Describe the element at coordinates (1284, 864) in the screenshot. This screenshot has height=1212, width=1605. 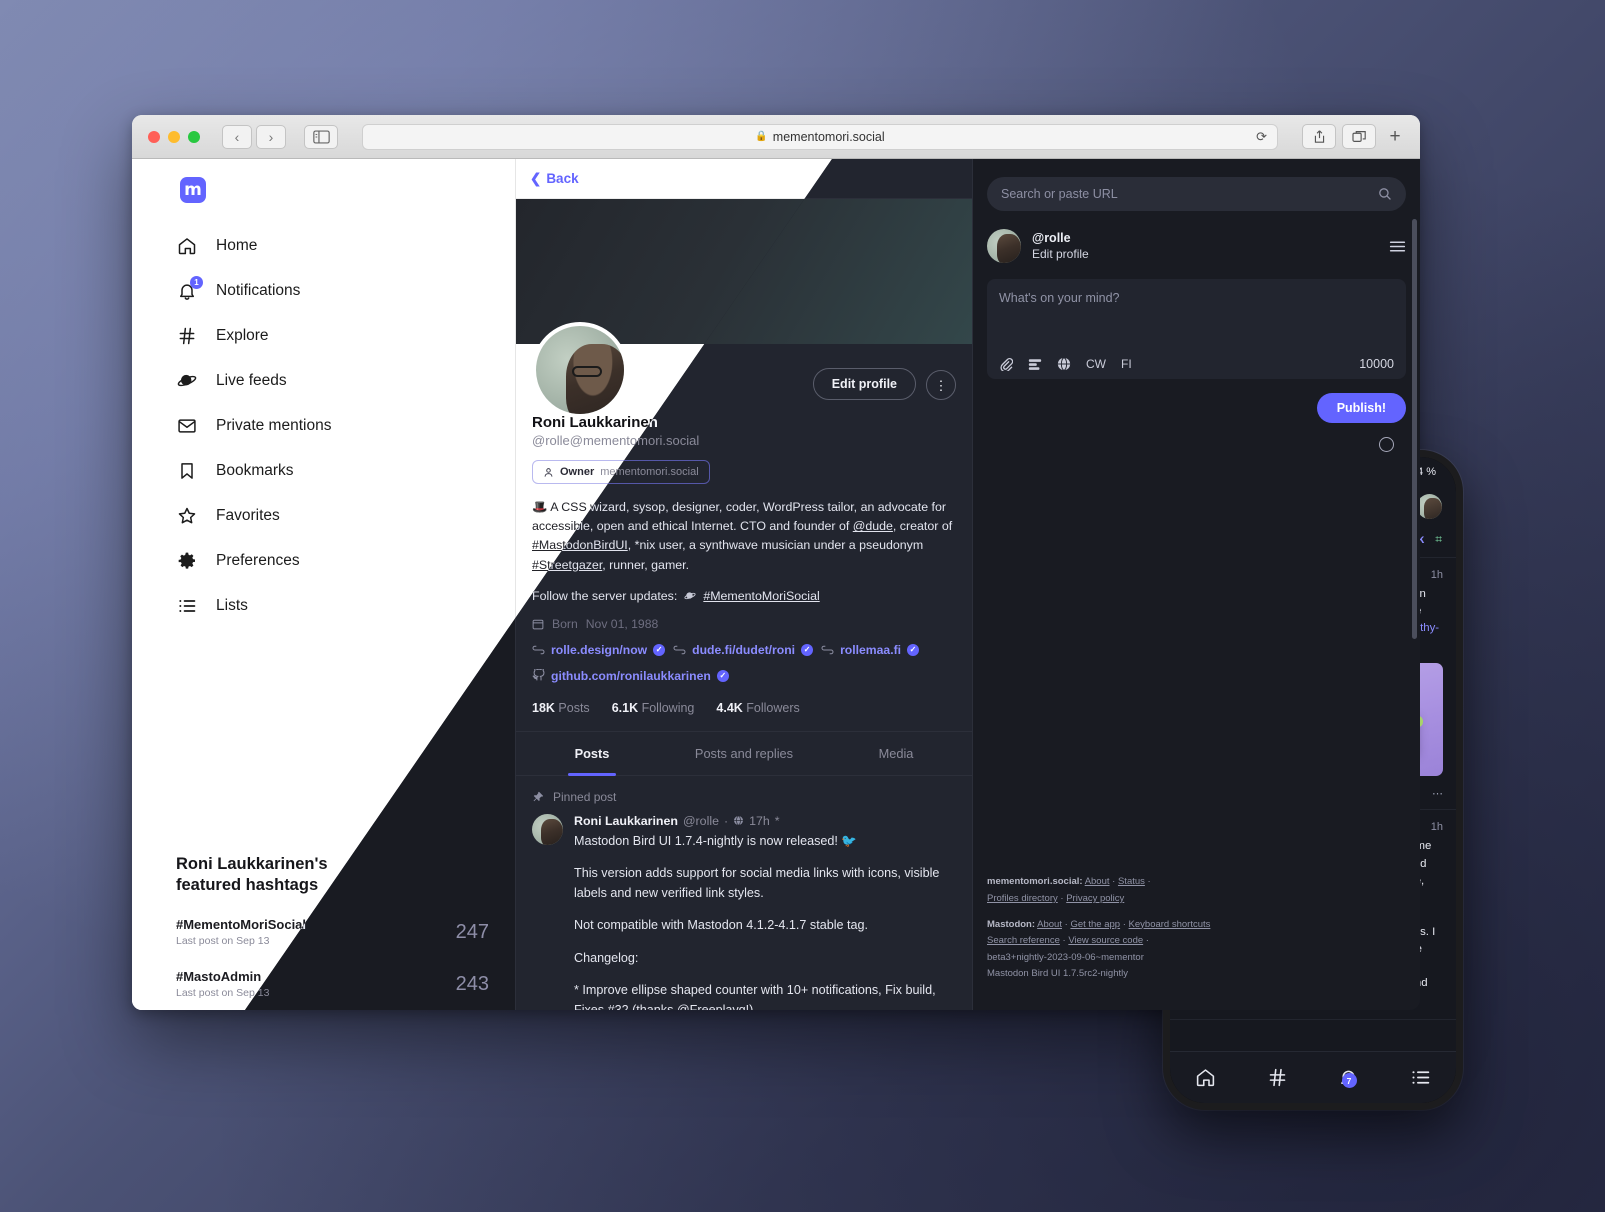
I see `post-hashtag: #introduction` at that location.